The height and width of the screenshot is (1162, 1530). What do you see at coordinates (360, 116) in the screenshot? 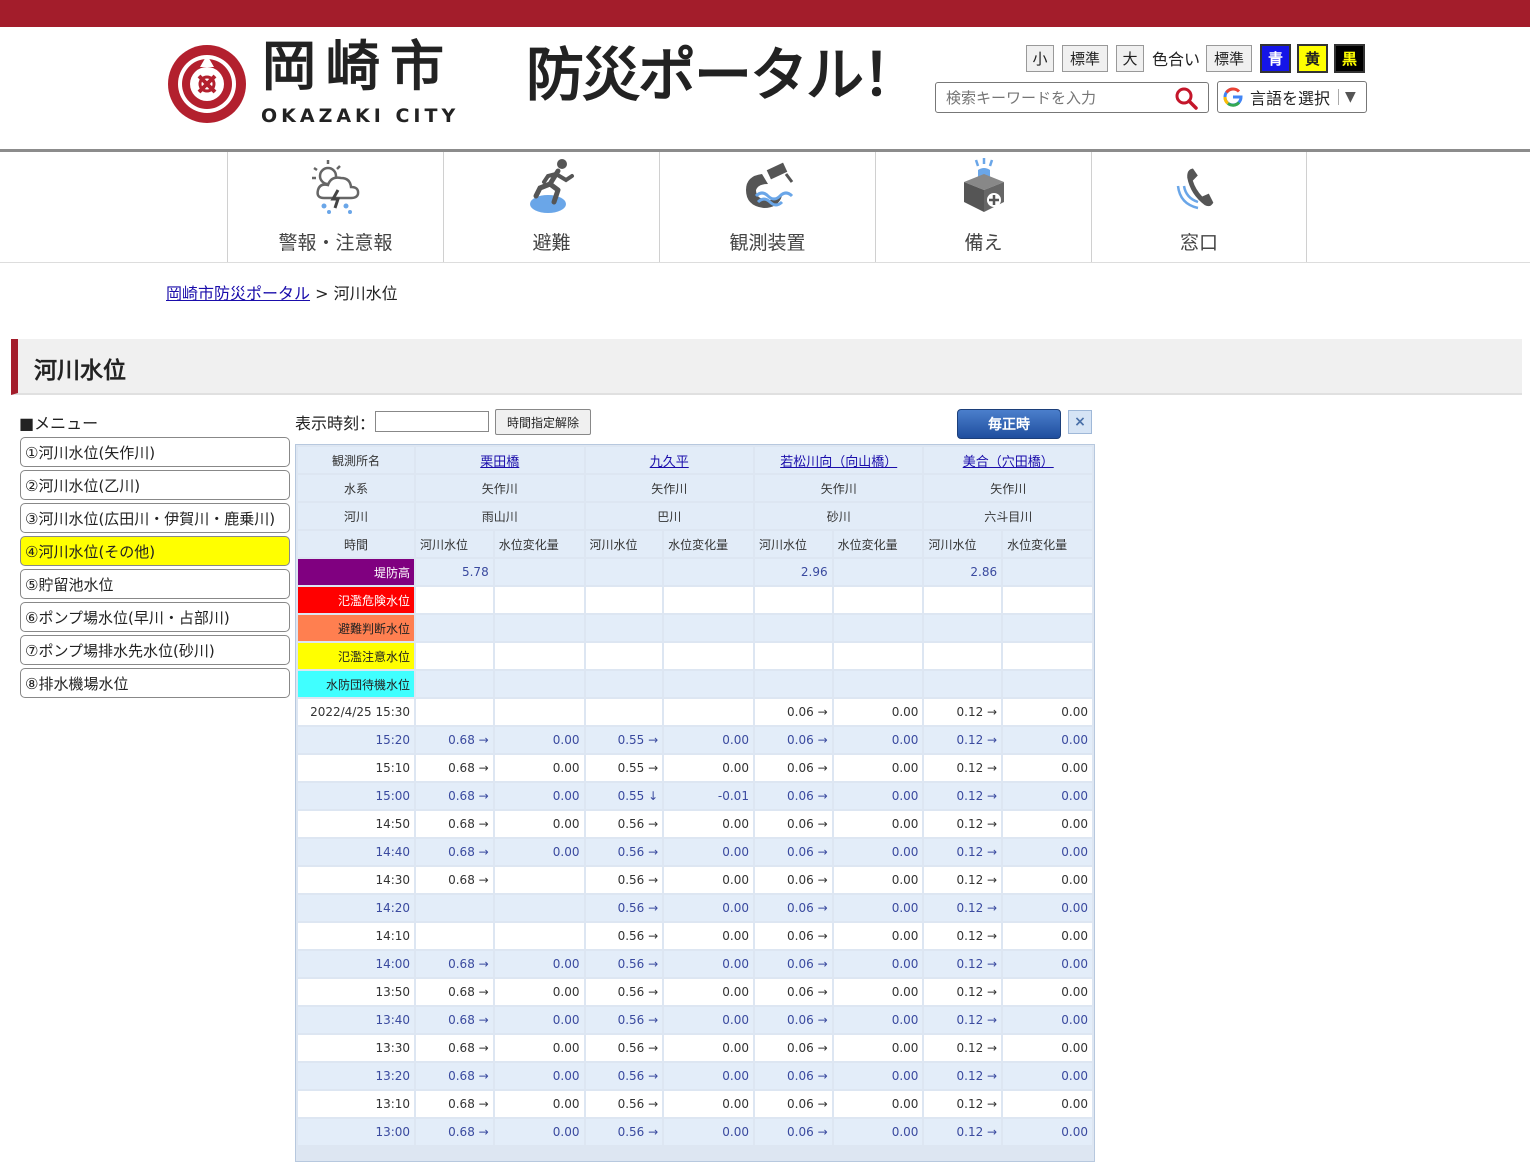
I see `city-name-en: OKAZAKI CITY` at bounding box center [360, 116].